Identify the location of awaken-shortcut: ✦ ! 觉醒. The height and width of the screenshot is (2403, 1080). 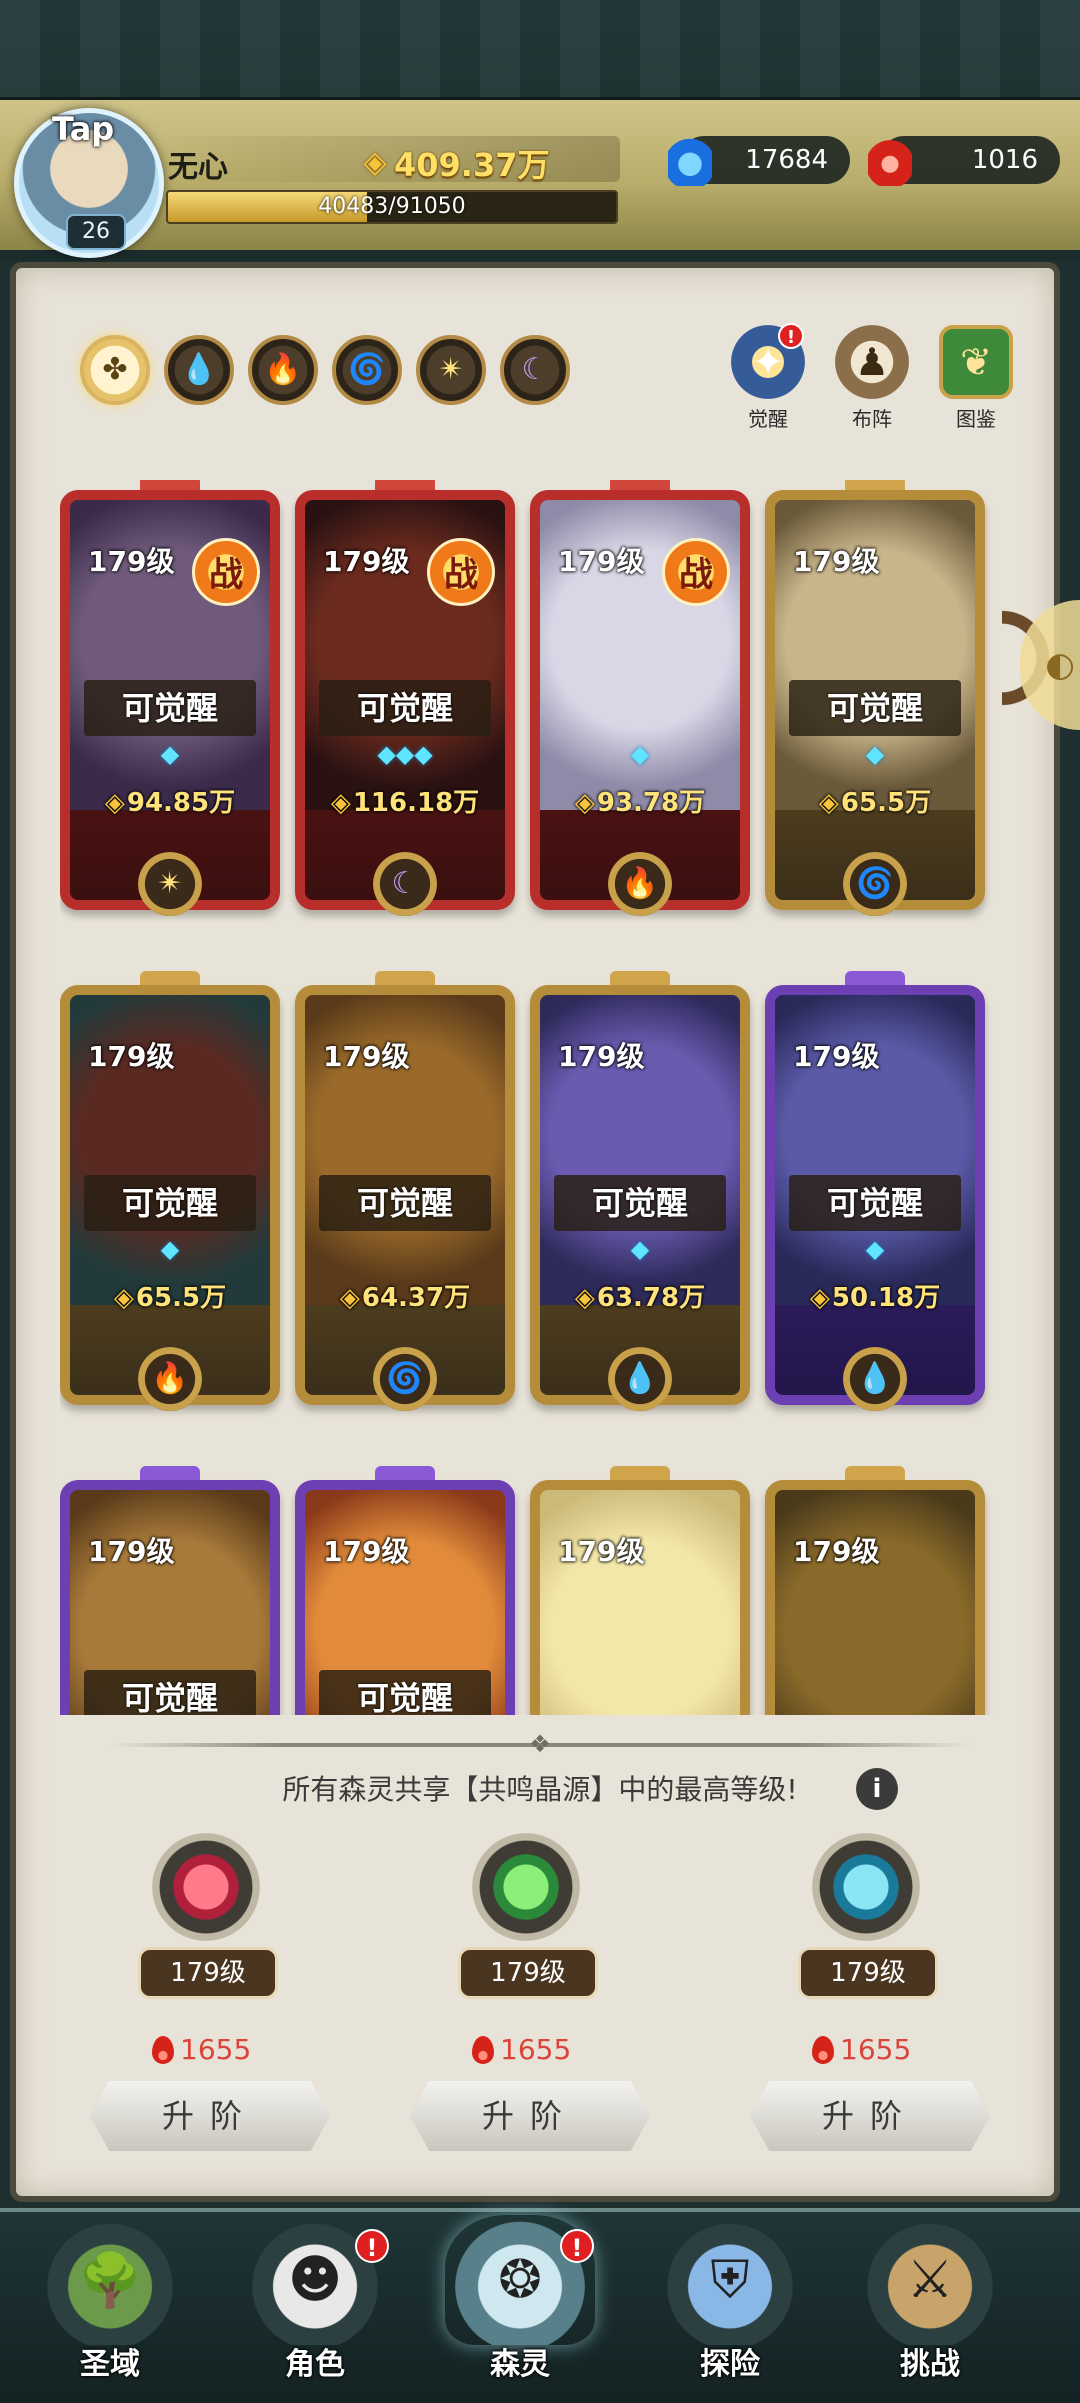
(768, 379).